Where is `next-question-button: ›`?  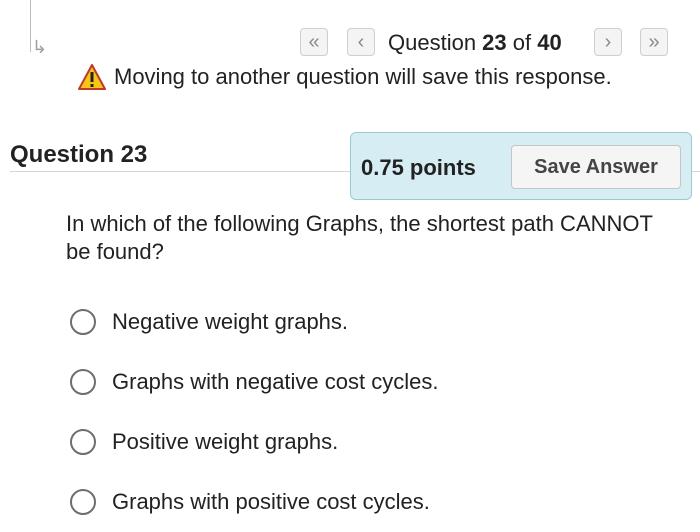 next-question-button: › is located at coordinates (608, 42).